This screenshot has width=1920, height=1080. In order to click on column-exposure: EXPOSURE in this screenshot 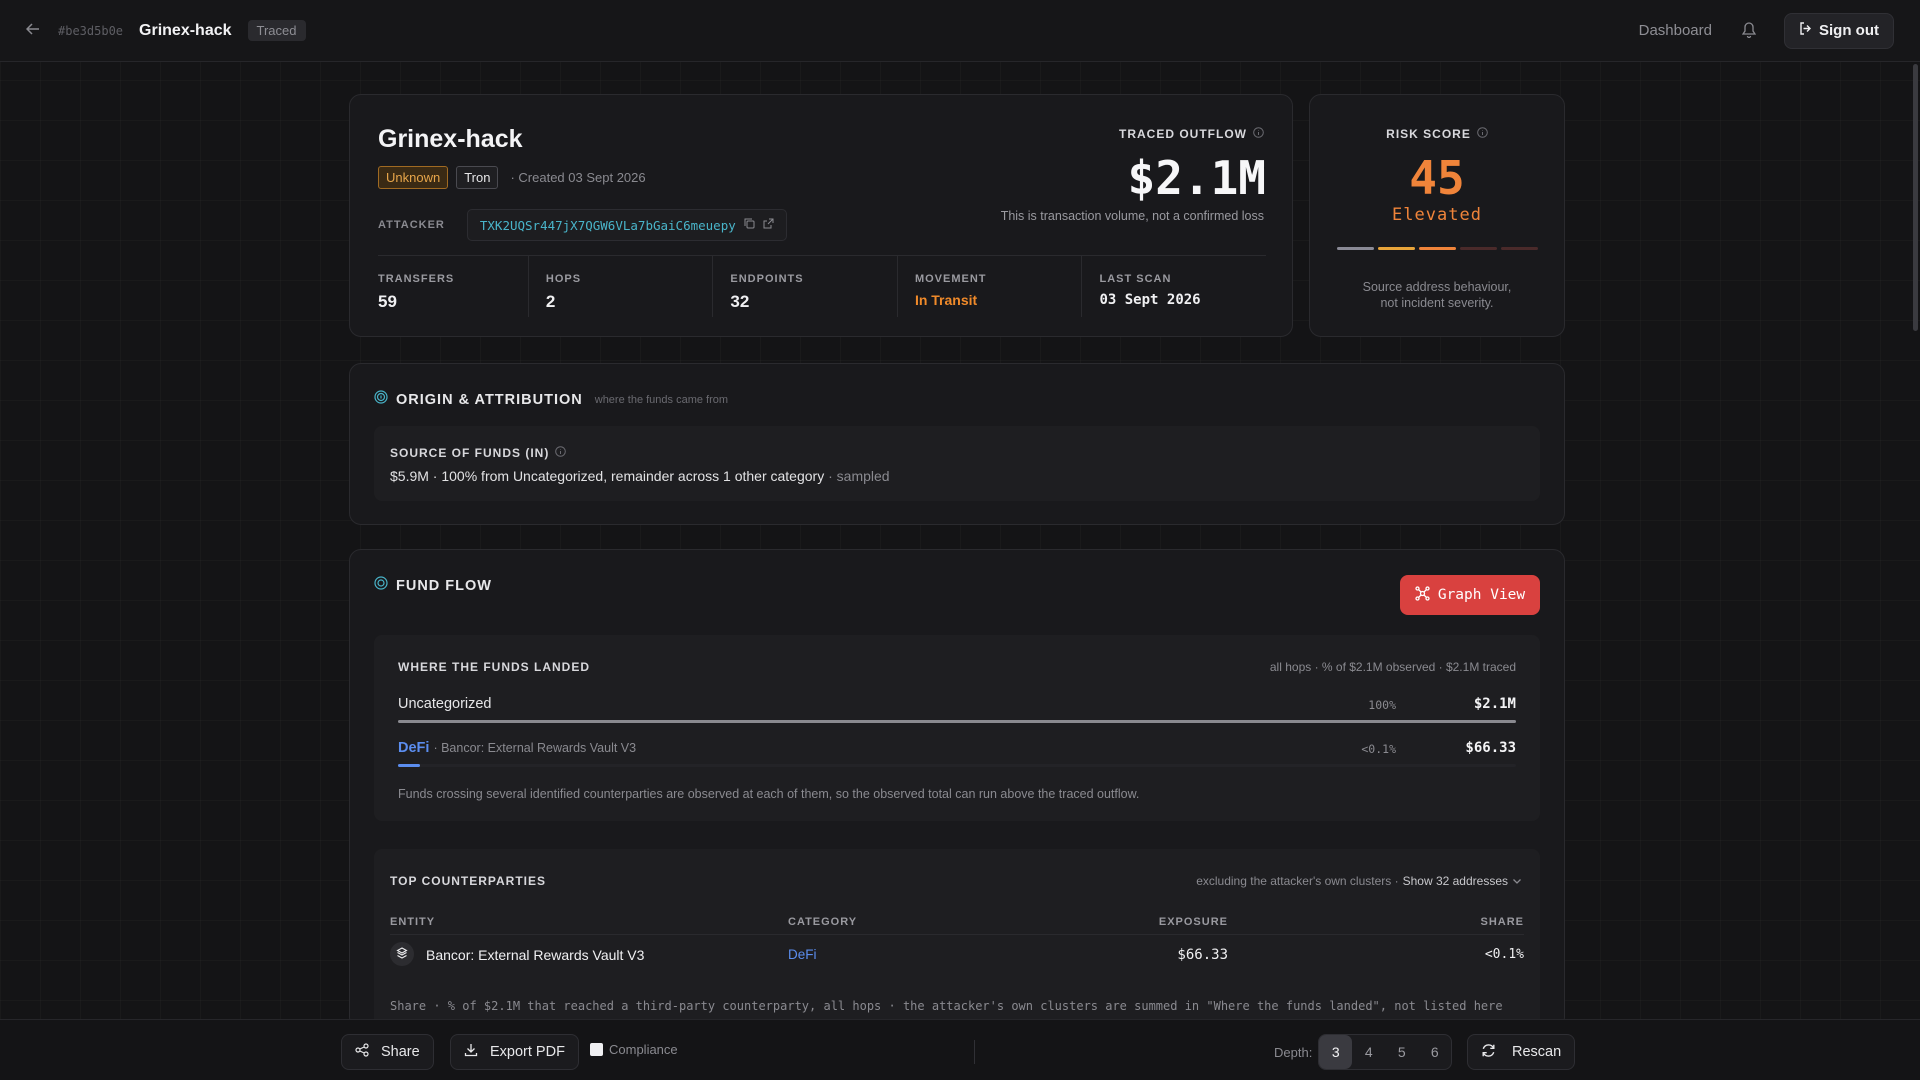, I will do `click(1193, 922)`.